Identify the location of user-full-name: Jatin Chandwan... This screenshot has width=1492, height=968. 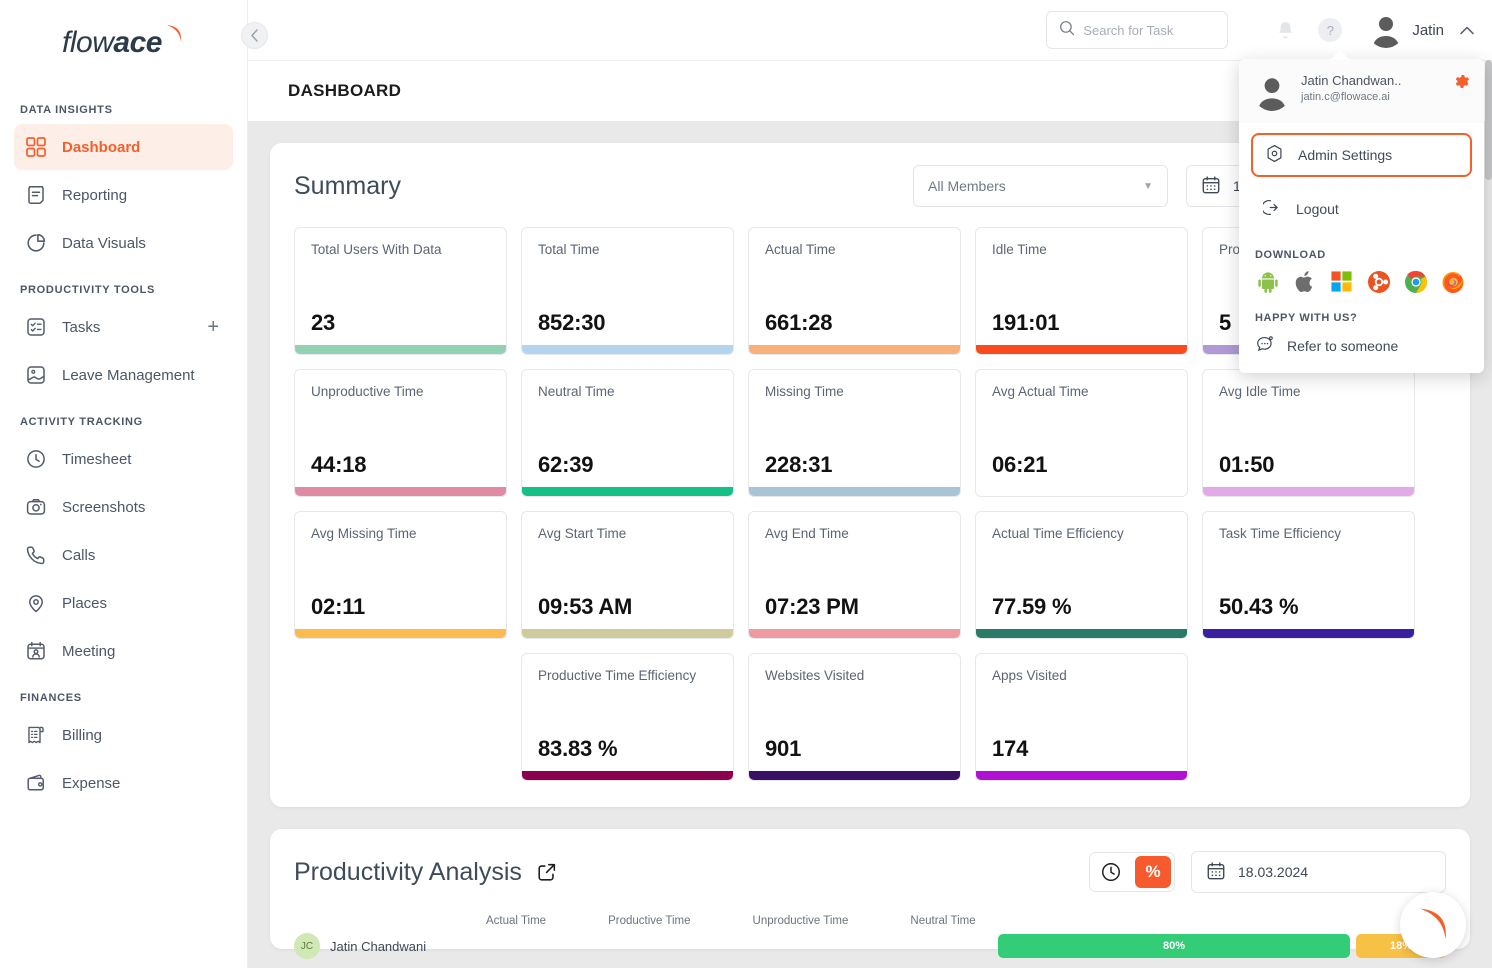
(1351, 80).